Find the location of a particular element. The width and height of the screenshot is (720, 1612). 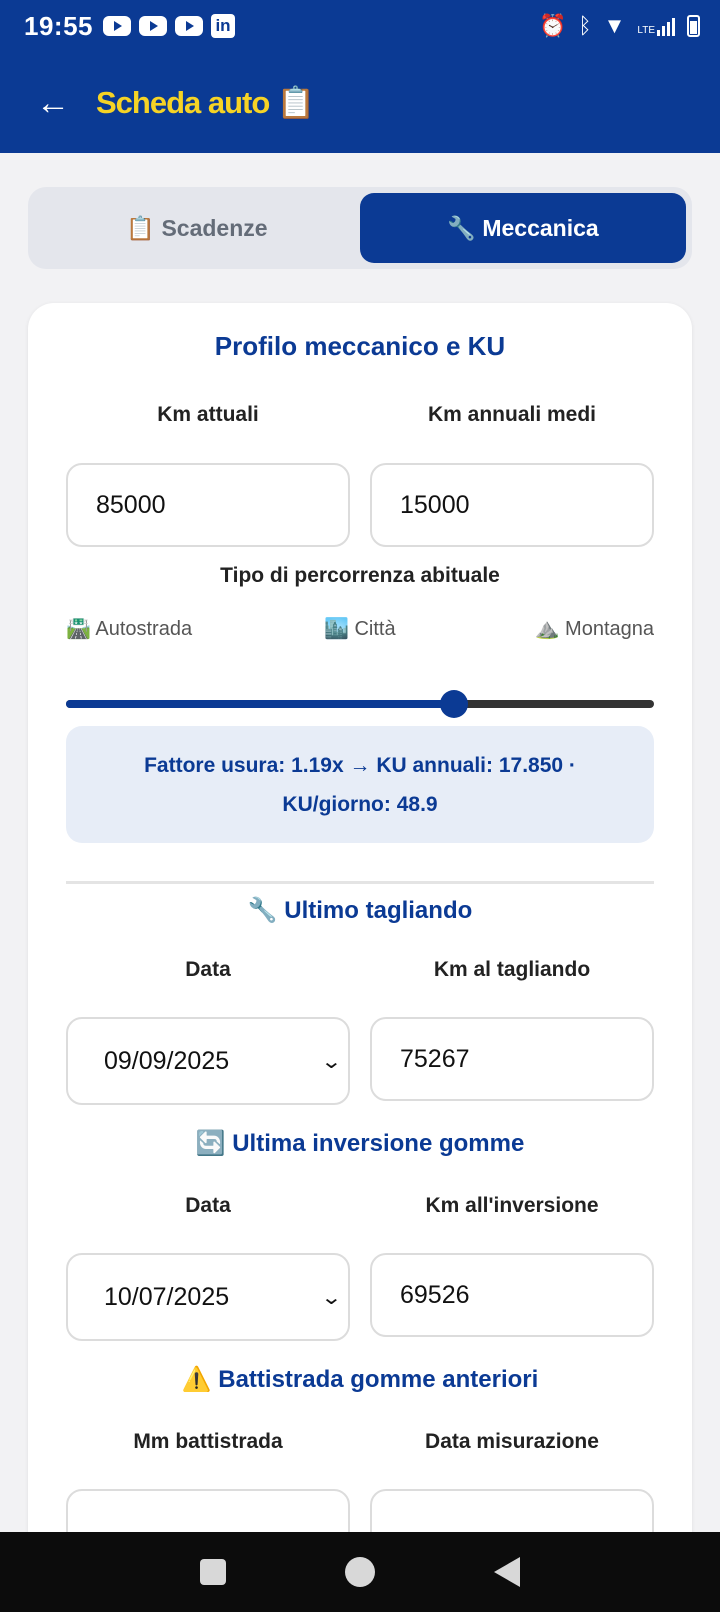

km-annual-input is located at coordinates (512, 505).